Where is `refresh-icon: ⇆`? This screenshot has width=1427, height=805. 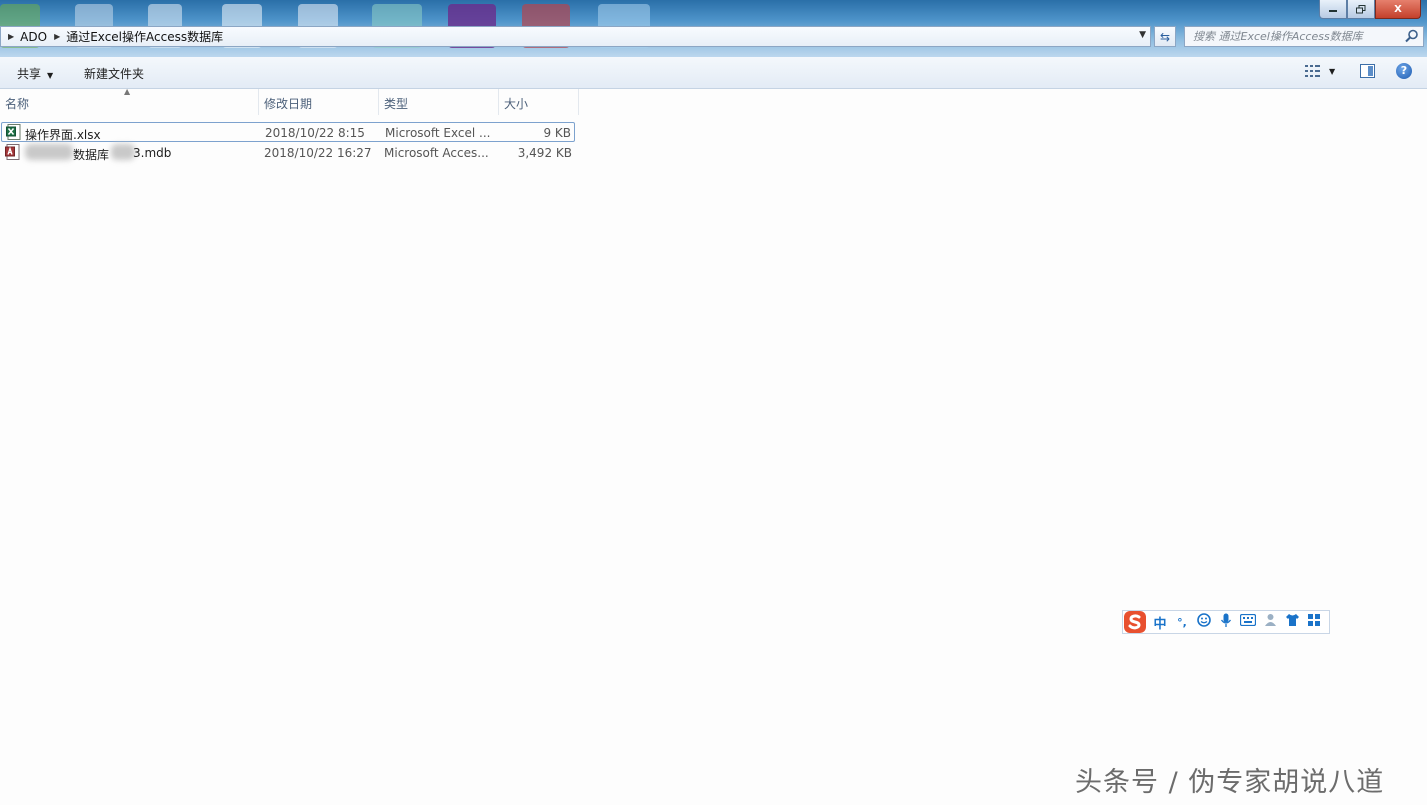 refresh-icon: ⇆ is located at coordinates (1165, 36).